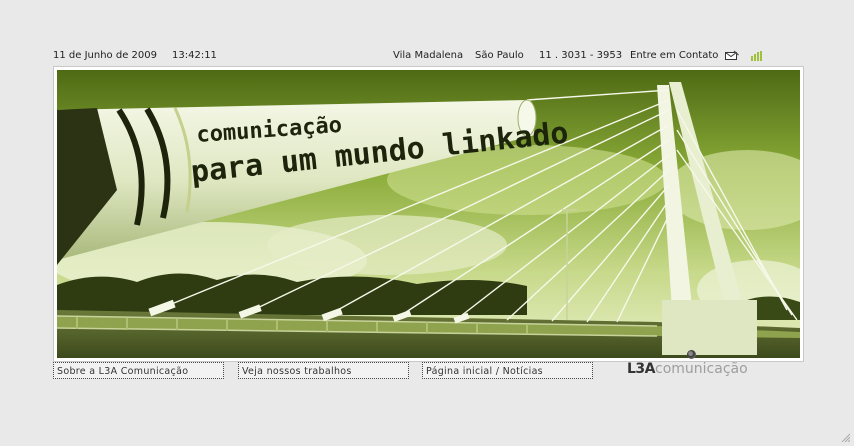 Image resolution: width=854 pixels, height=446 pixels. What do you see at coordinates (845, 437) in the screenshot?
I see `resize-grip-icon` at bounding box center [845, 437].